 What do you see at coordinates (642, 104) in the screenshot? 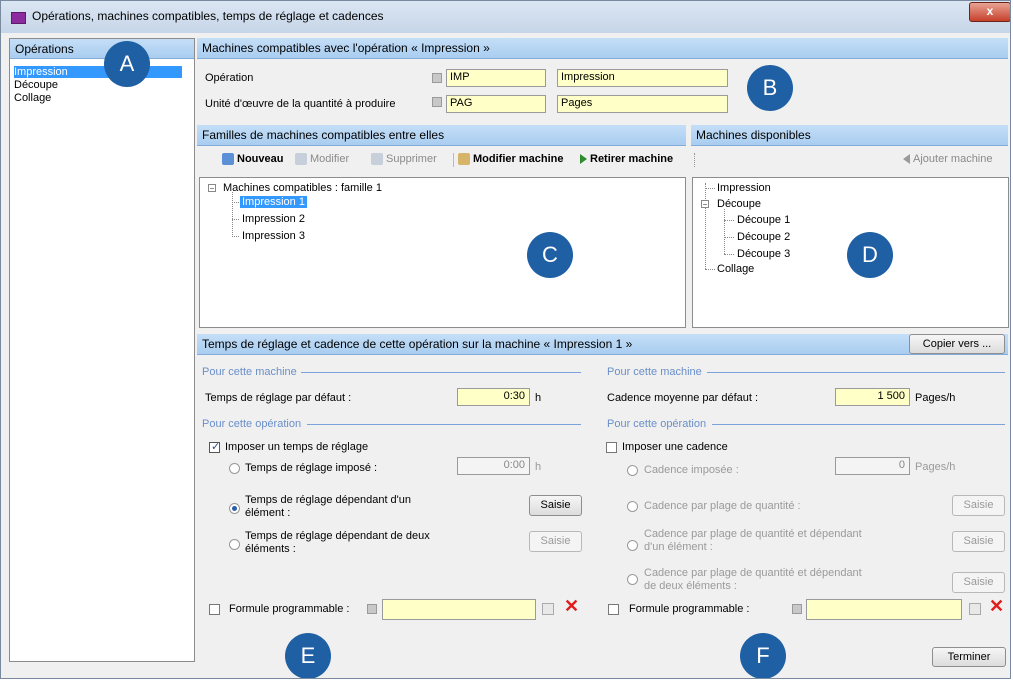
I see `unit-name-field: Pages` at bounding box center [642, 104].